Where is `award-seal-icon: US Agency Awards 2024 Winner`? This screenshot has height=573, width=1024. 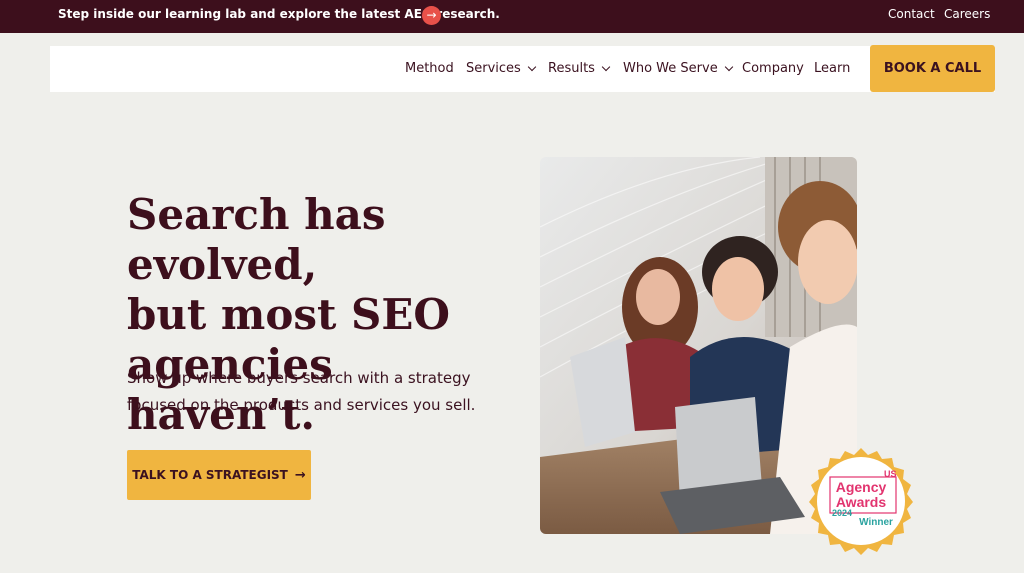
award-seal-icon: US Agency Awards 2024 Winner is located at coordinates (861, 501).